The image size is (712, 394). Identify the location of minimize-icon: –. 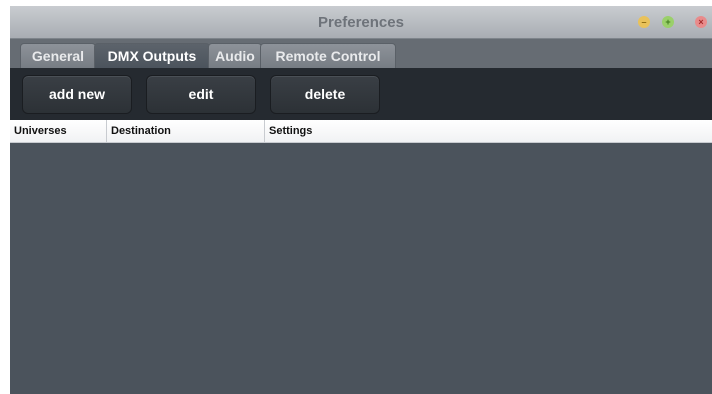
(644, 22).